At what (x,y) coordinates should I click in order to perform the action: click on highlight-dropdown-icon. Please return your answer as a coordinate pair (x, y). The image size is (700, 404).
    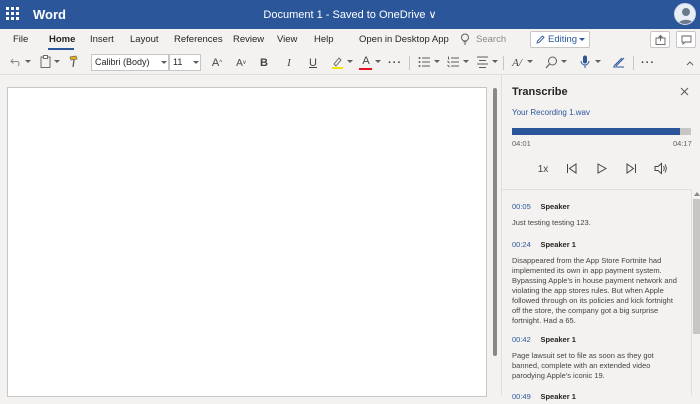
    Looking at the image, I should click on (350, 61).